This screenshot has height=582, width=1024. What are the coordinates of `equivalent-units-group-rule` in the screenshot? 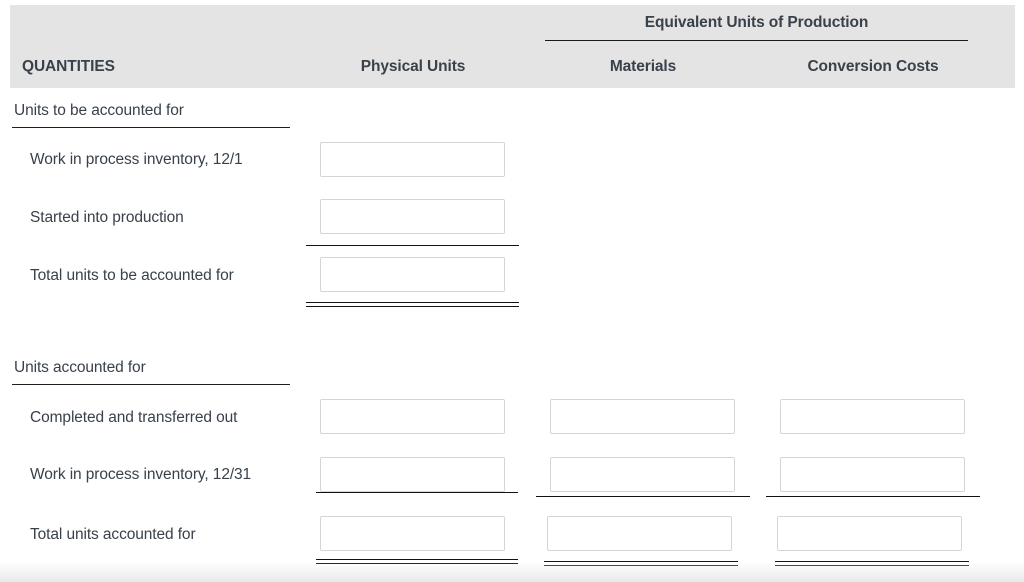 It's located at (756, 40).